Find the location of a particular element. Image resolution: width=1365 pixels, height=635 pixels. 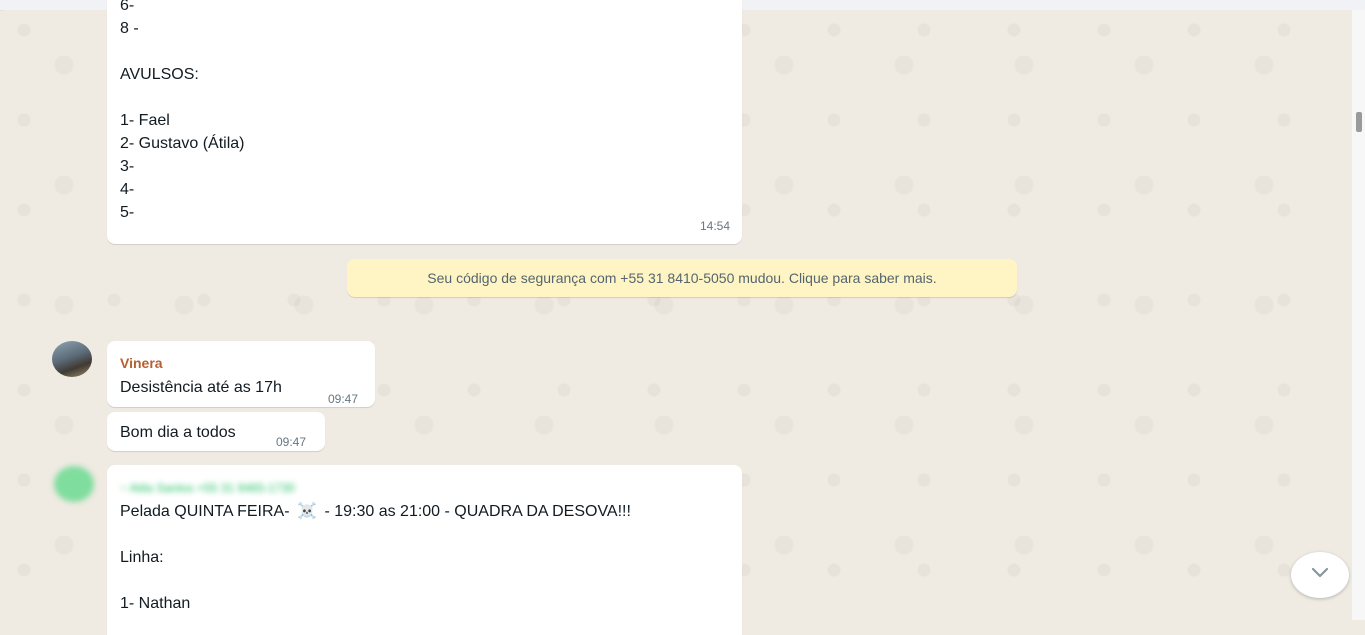

sender-name-obscured: ~ Atila Santos +55 31 9465-1730 is located at coordinates (207, 488).